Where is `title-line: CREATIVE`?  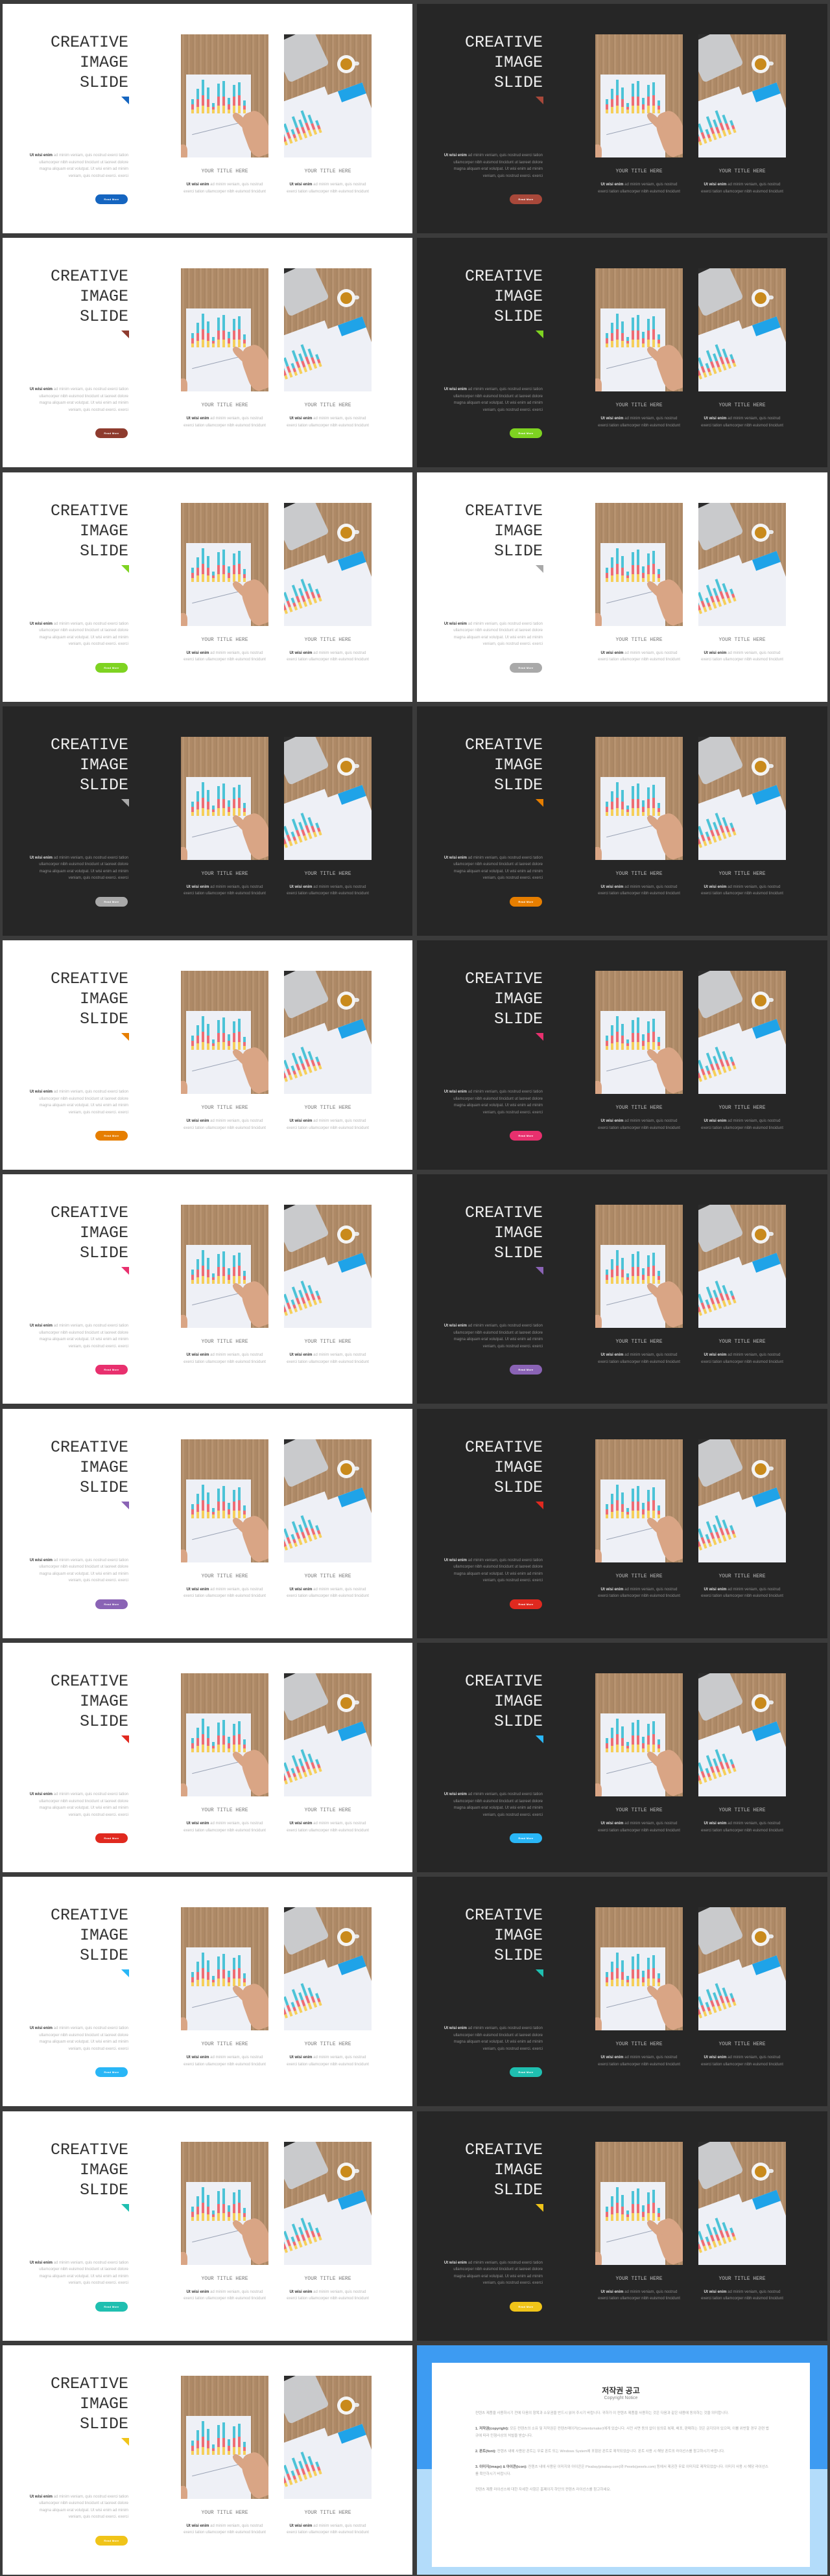 title-line: CREATIVE is located at coordinates (89, 276).